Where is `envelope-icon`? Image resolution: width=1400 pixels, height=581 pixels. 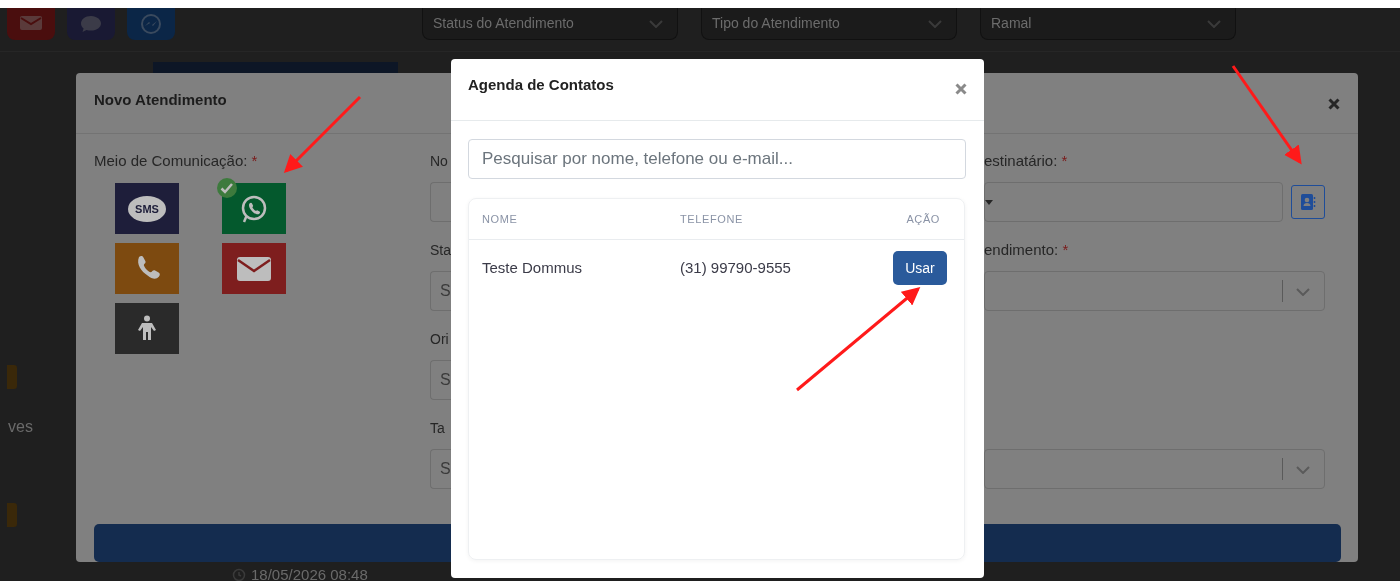 envelope-icon is located at coordinates (254, 268).